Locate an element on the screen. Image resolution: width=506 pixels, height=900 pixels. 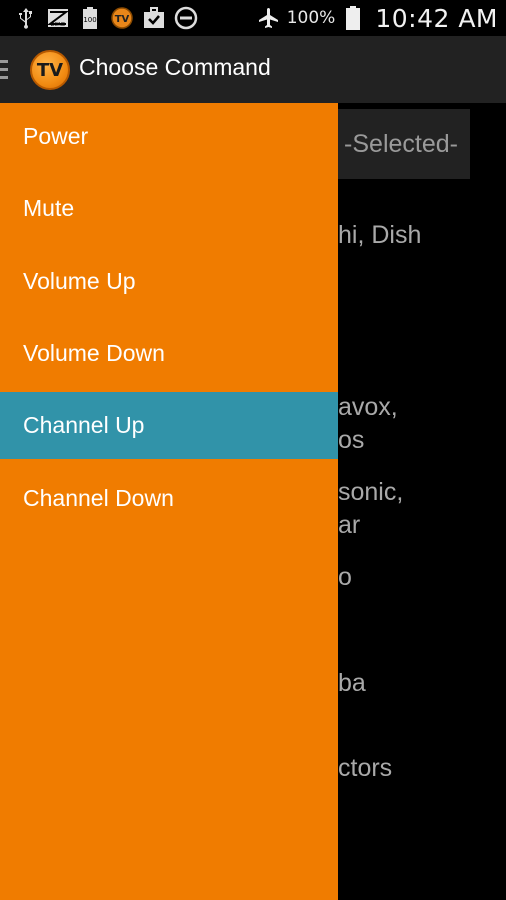
do-not-disturb-icon is located at coordinates (186, 18).